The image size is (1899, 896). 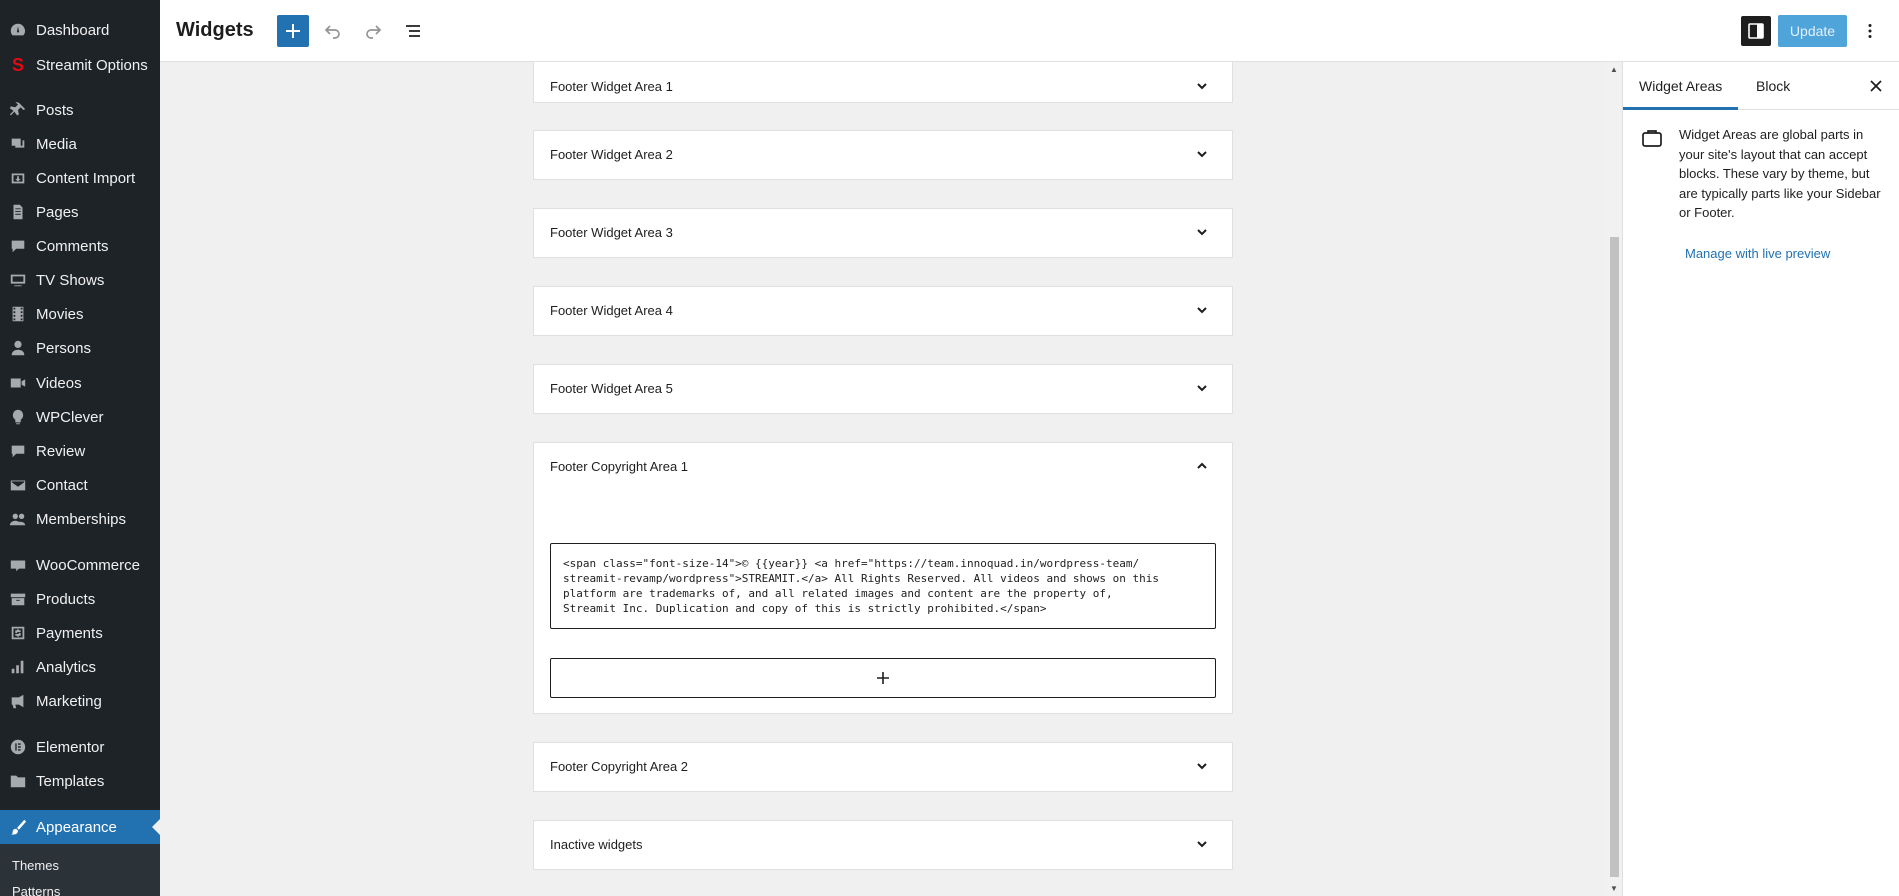 What do you see at coordinates (80, 781) in the screenshot?
I see `sidebar-item-templates: Templates` at bounding box center [80, 781].